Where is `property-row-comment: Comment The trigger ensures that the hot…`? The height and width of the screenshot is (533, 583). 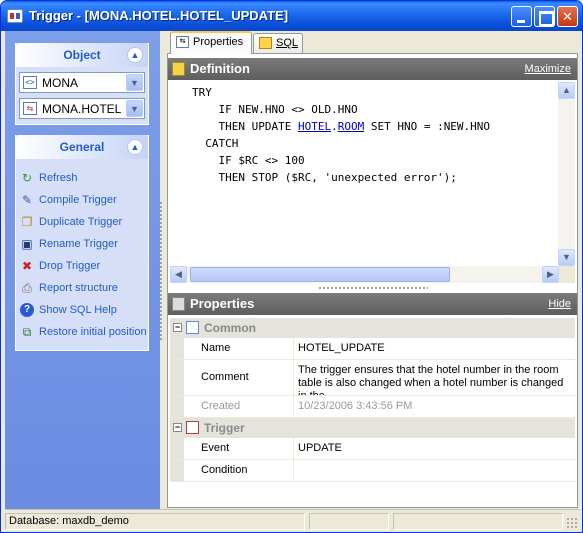
property-row-comment: Comment The trigger ensures that the hot… is located at coordinates (372, 378).